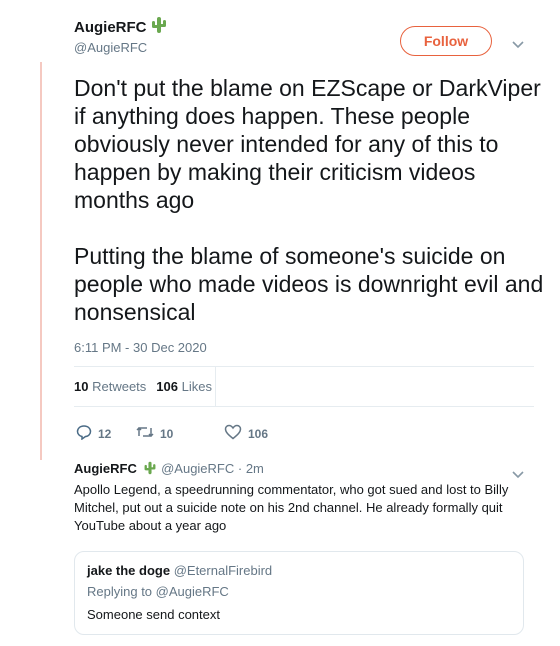 The image size is (560, 646). Describe the element at coordinates (119, 386) in the screenshot. I see `retweets-label: Retweets` at that location.